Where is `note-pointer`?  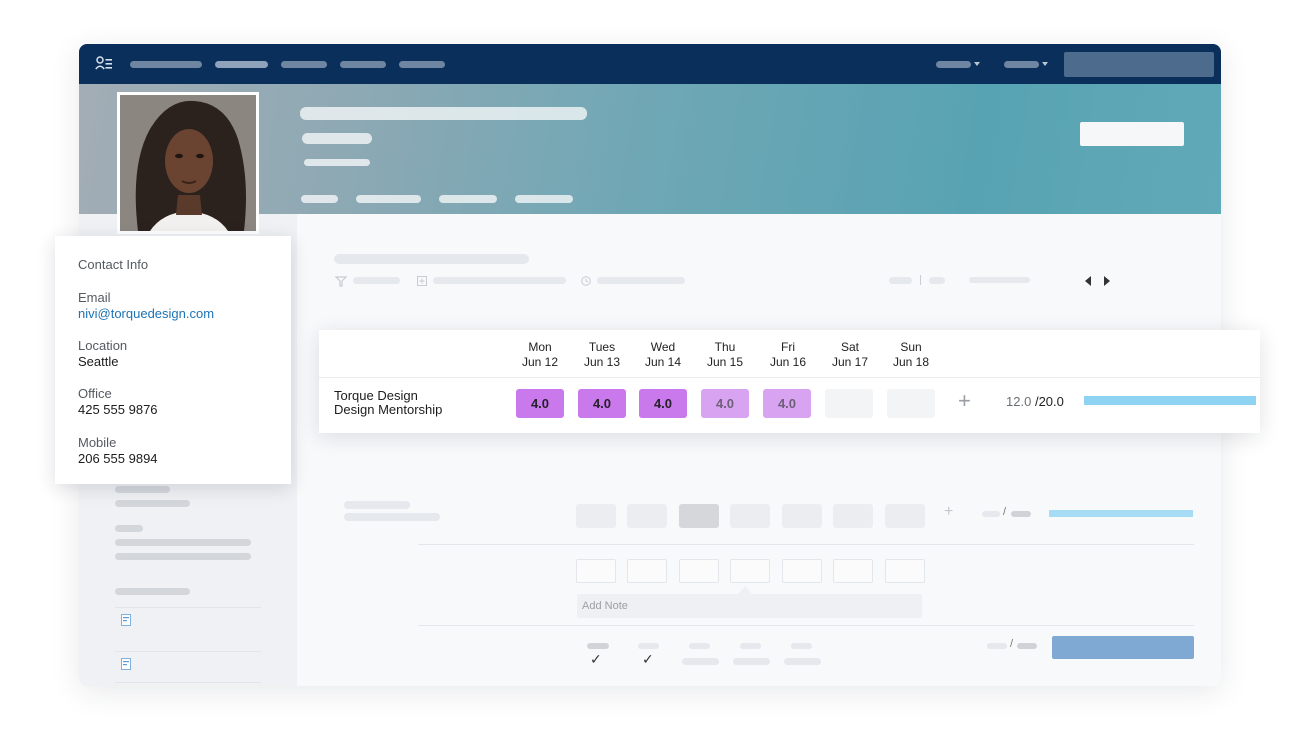
note-pointer is located at coordinates (745, 590).